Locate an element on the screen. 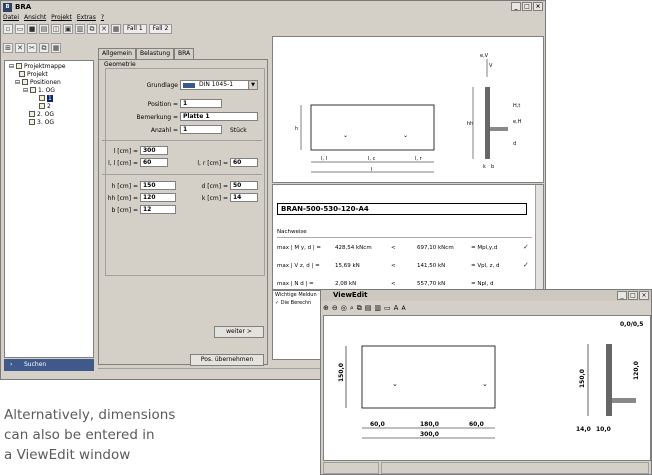  messages-header: Wichtige Meldun is located at coordinates (296, 295).